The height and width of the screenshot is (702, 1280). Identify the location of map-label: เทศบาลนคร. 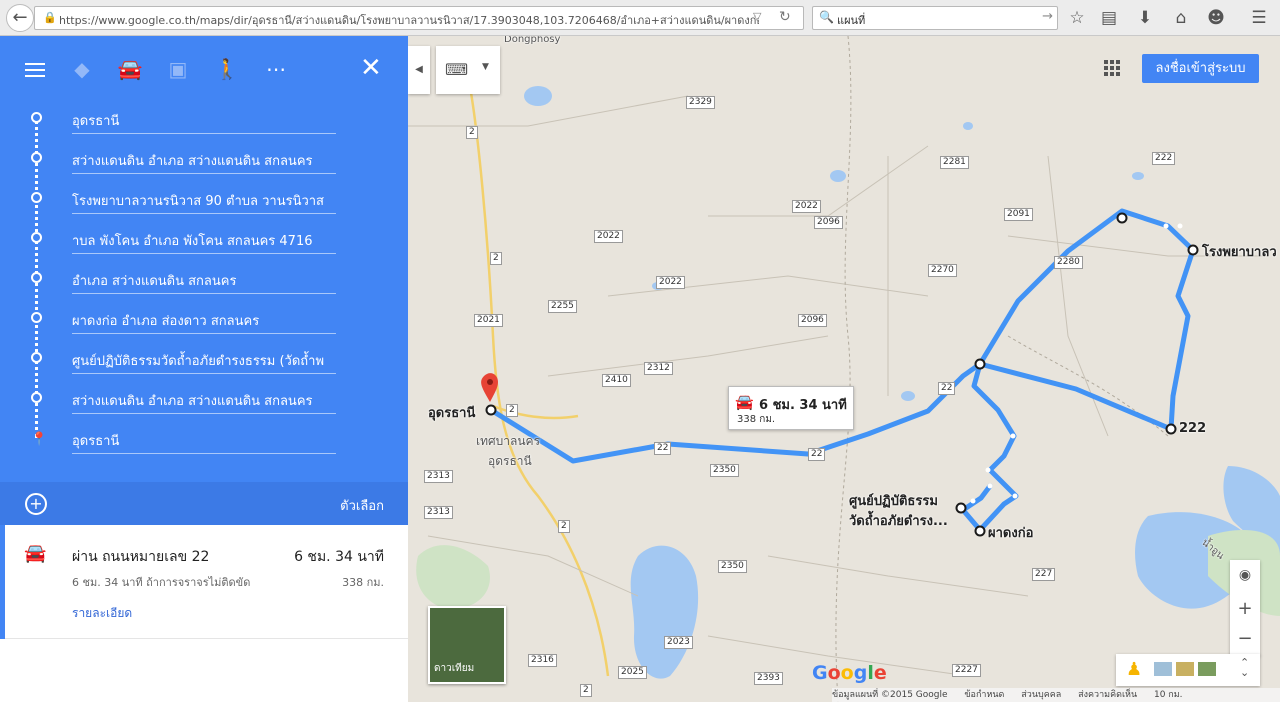
(508, 441).